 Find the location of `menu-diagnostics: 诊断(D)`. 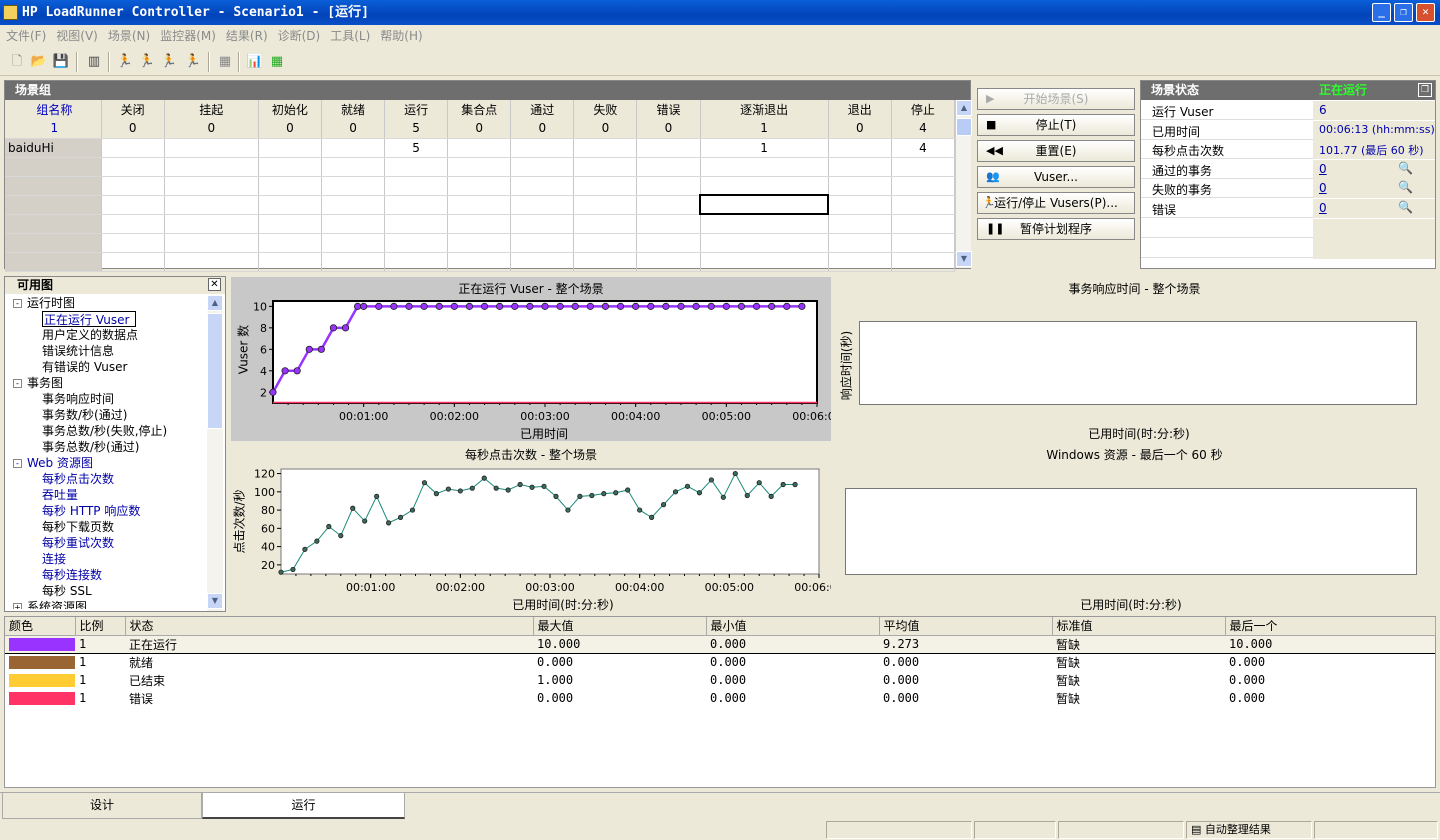

menu-diagnostics: 诊断(D) is located at coordinates (302, 35).